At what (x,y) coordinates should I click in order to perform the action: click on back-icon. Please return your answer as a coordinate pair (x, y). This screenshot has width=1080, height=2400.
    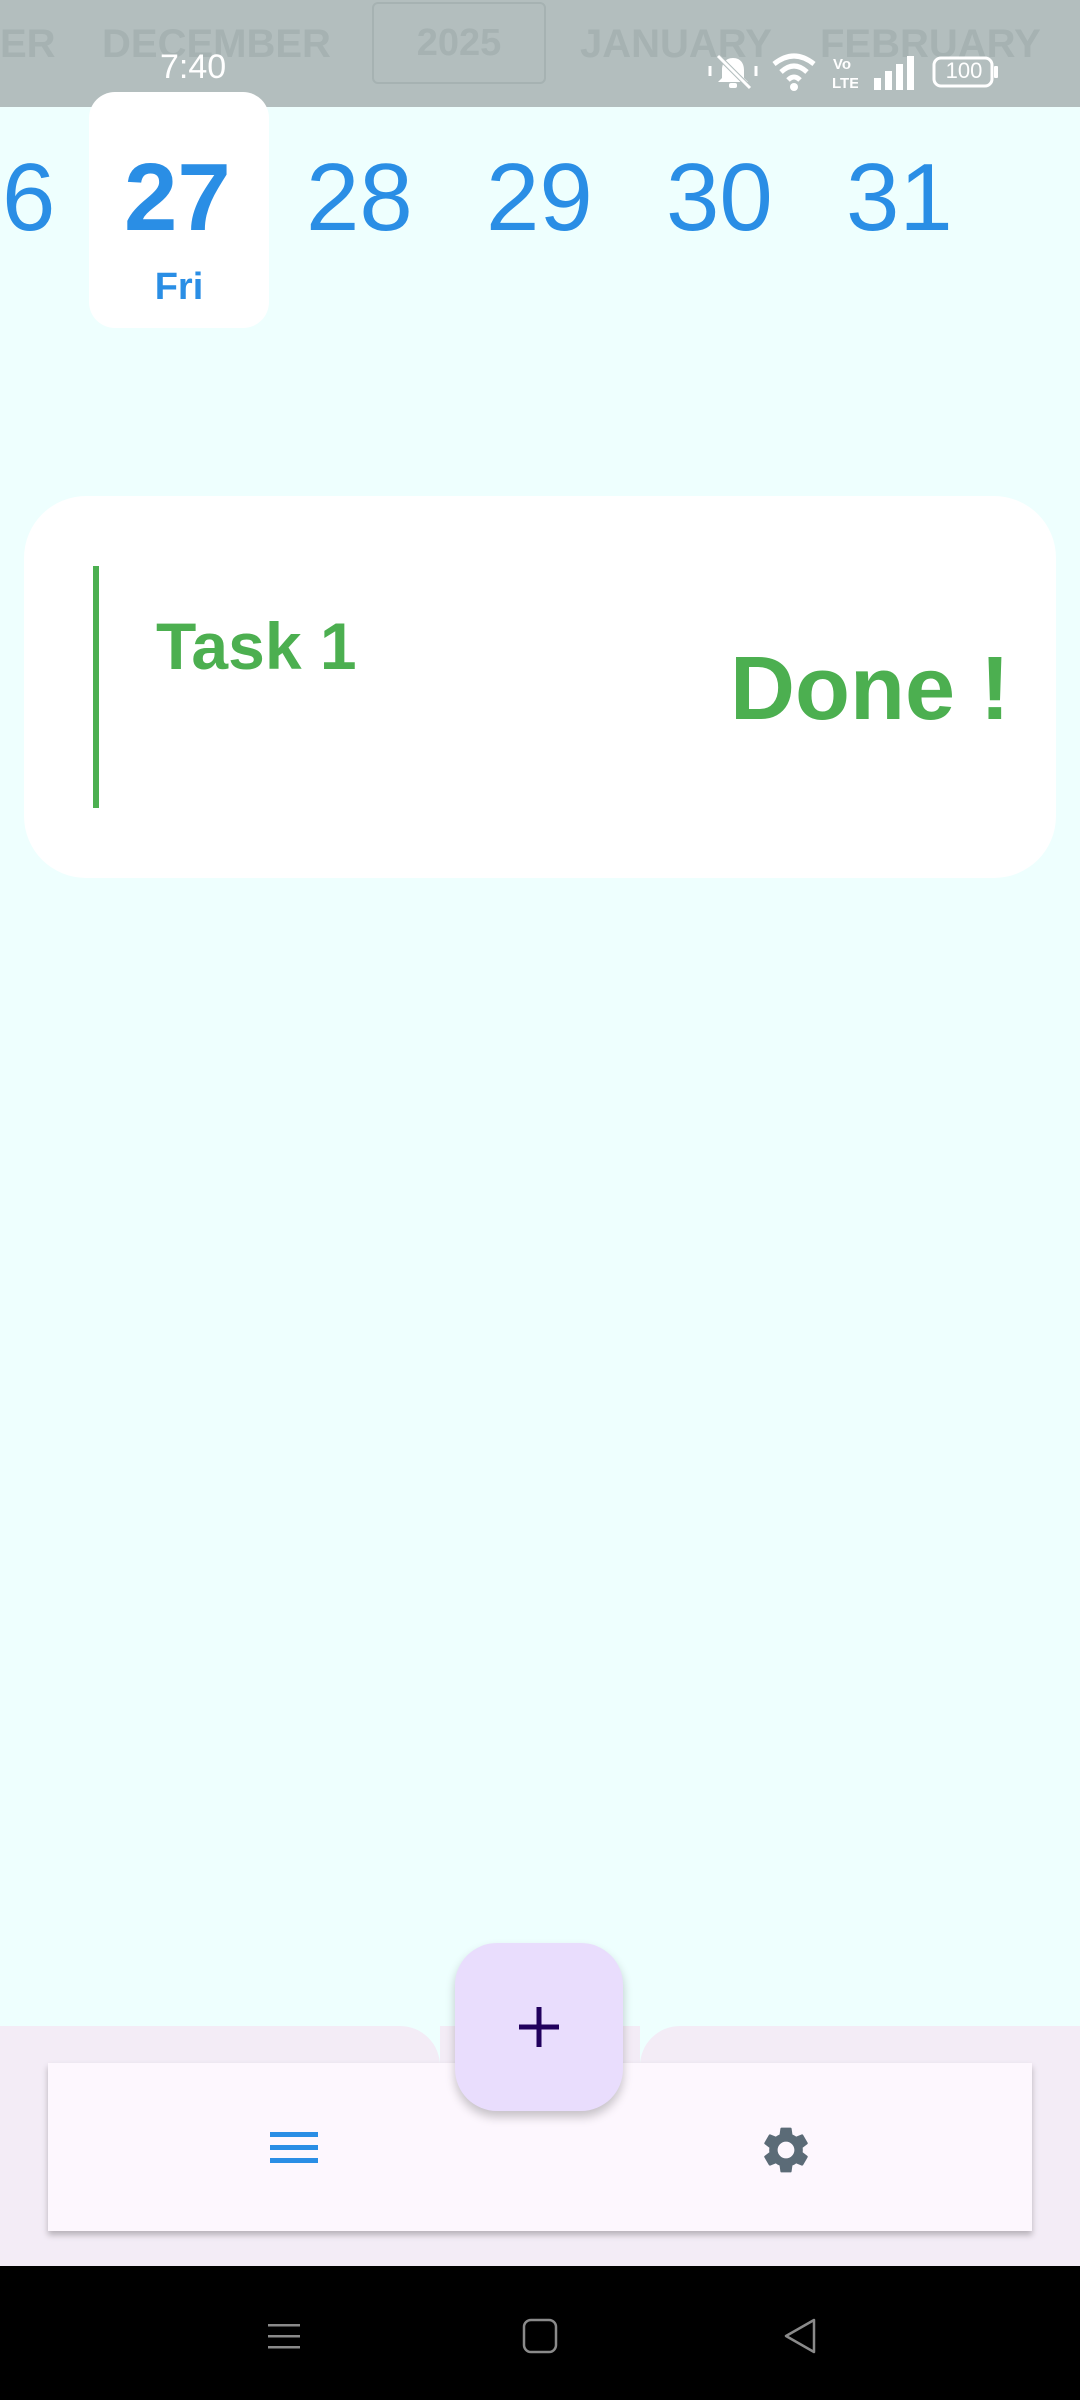
    Looking at the image, I should click on (800, 2336).